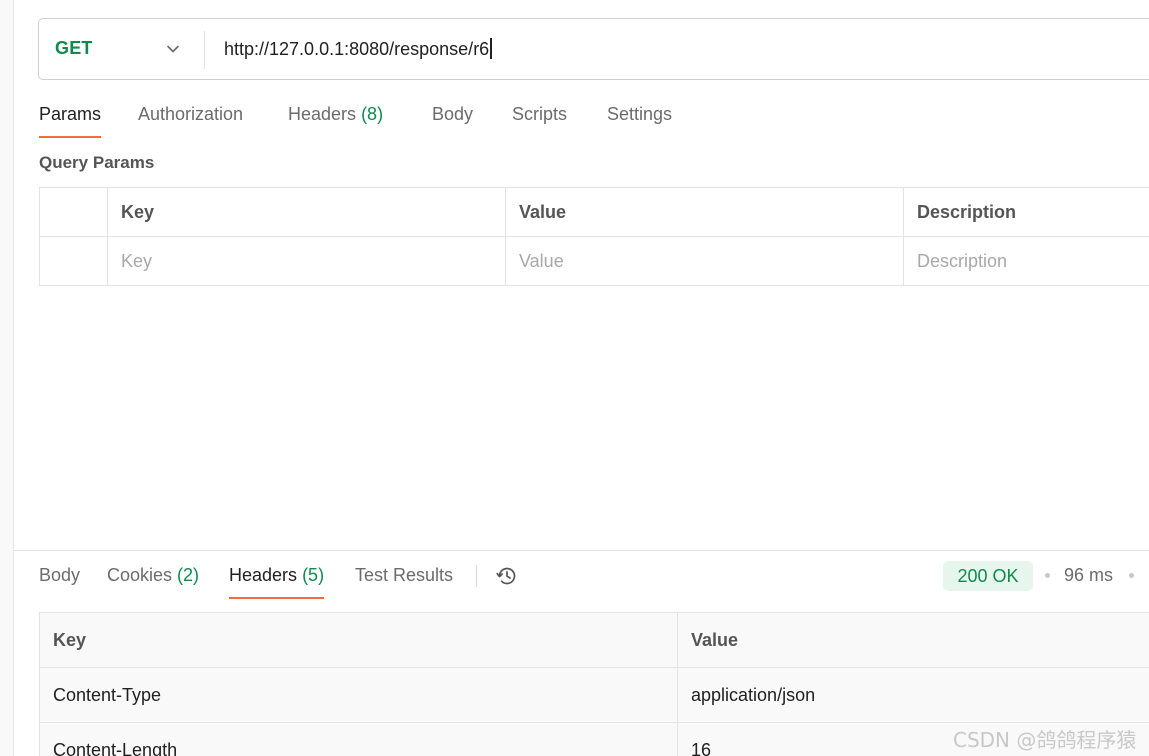 The height and width of the screenshot is (756, 1149). I want to click on response-divider, so click(581, 550).